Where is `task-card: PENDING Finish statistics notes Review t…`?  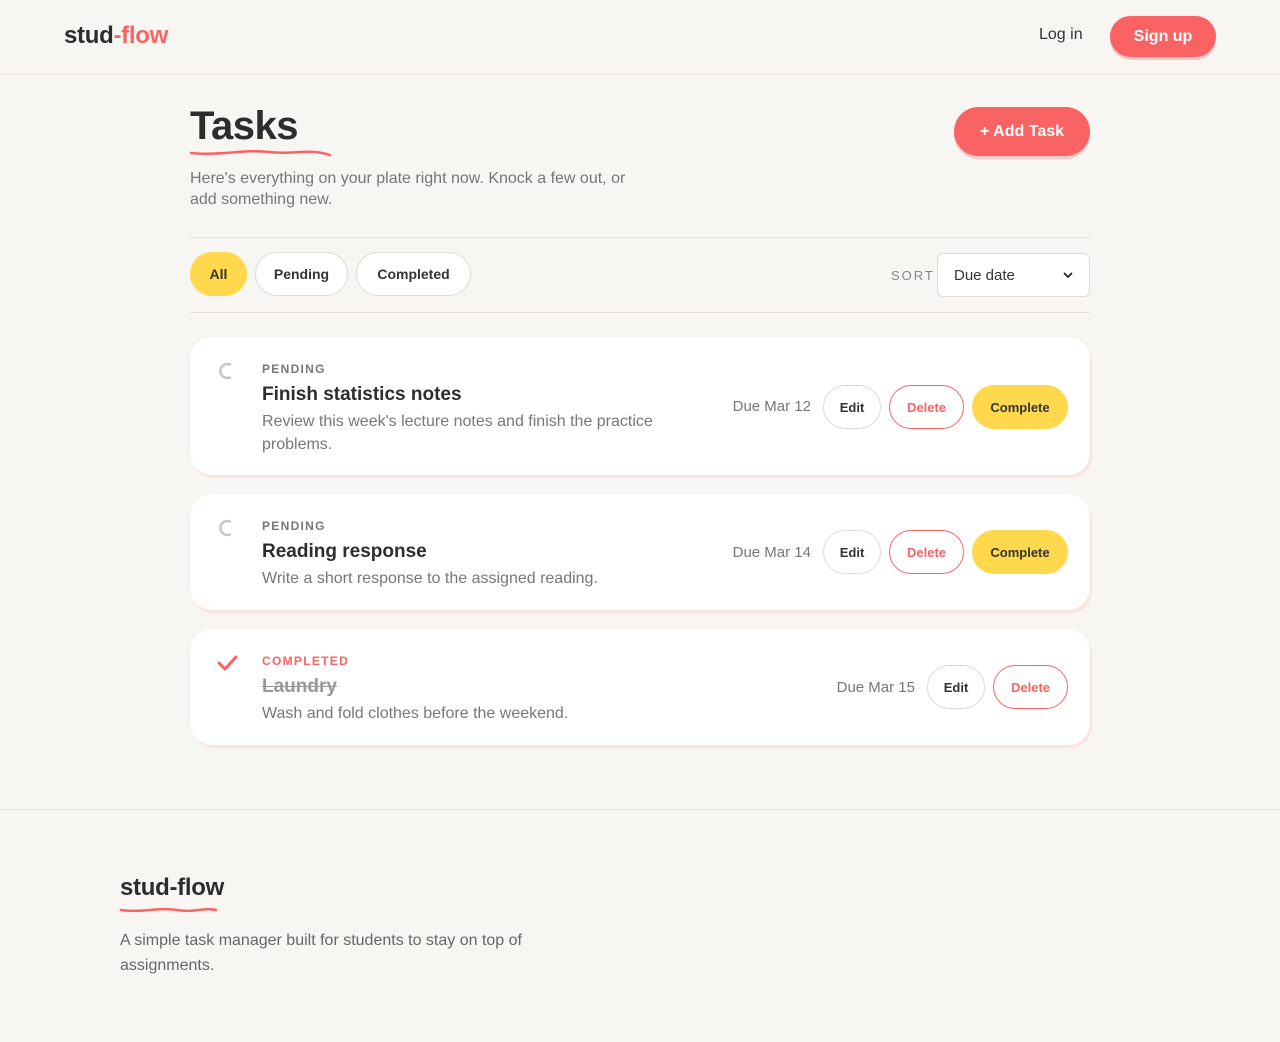
task-card: PENDING Finish statistics notes Review t… is located at coordinates (640, 406).